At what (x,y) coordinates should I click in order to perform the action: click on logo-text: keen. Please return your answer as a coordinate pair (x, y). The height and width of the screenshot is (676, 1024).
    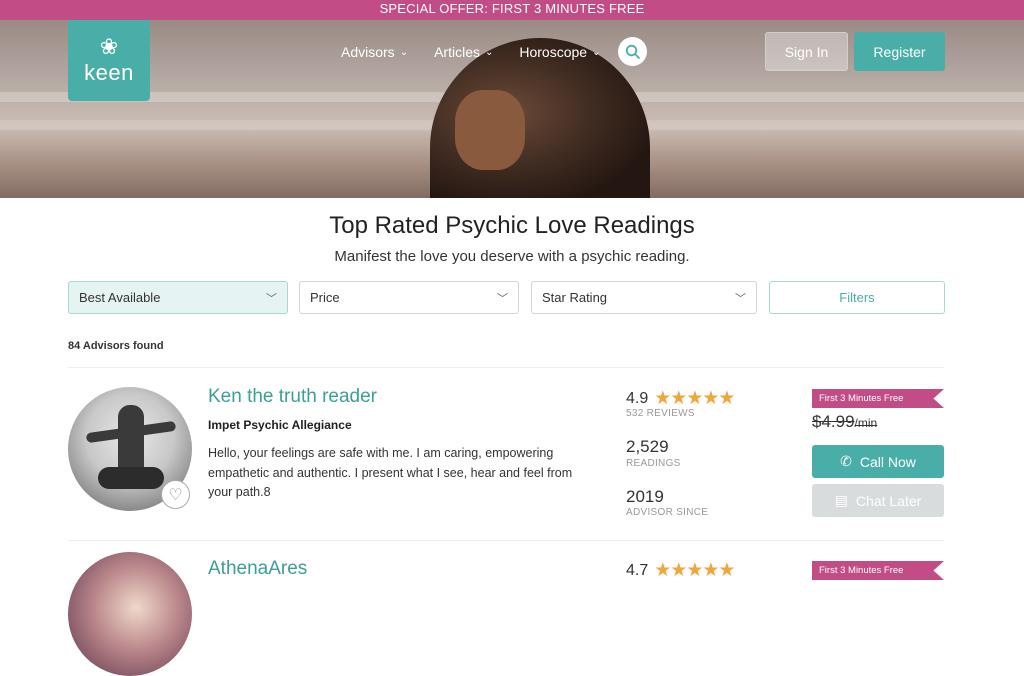
    Looking at the image, I should click on (109, 72).